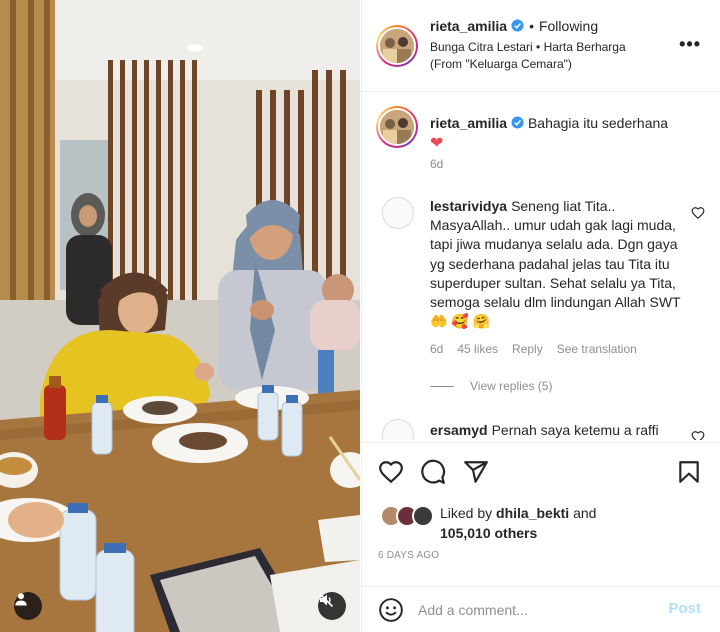  What do you see at coordinates (533, 610) in the screenshot?
I see `comment-input` at bounding box center [533, 610].